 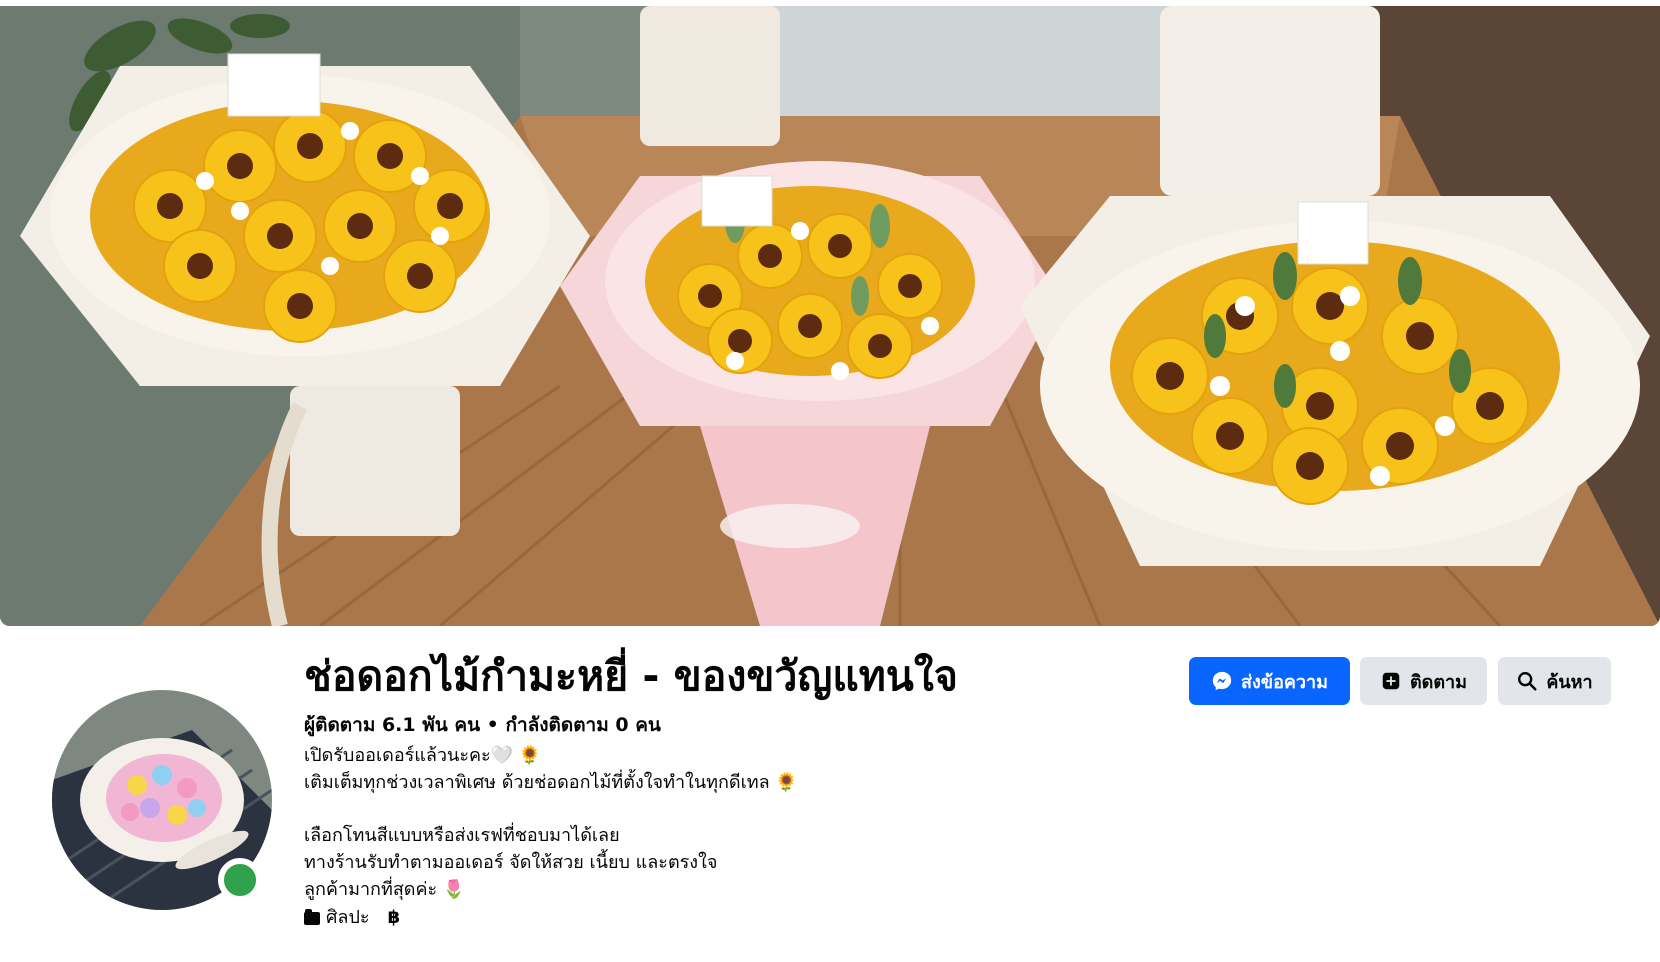 I want to click on messenger-icon, so click(x=1222, y=681).